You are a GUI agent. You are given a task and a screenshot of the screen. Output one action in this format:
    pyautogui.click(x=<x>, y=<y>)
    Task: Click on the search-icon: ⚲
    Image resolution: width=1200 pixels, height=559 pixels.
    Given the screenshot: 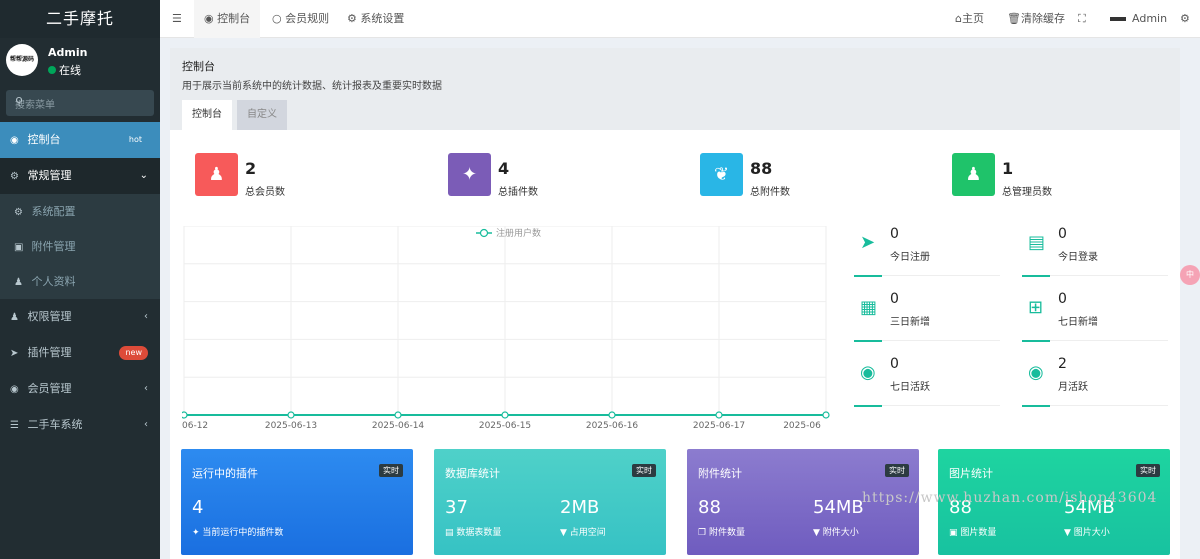 What is the action you would take?
    pyautogui.click(x=80, y=101)
    